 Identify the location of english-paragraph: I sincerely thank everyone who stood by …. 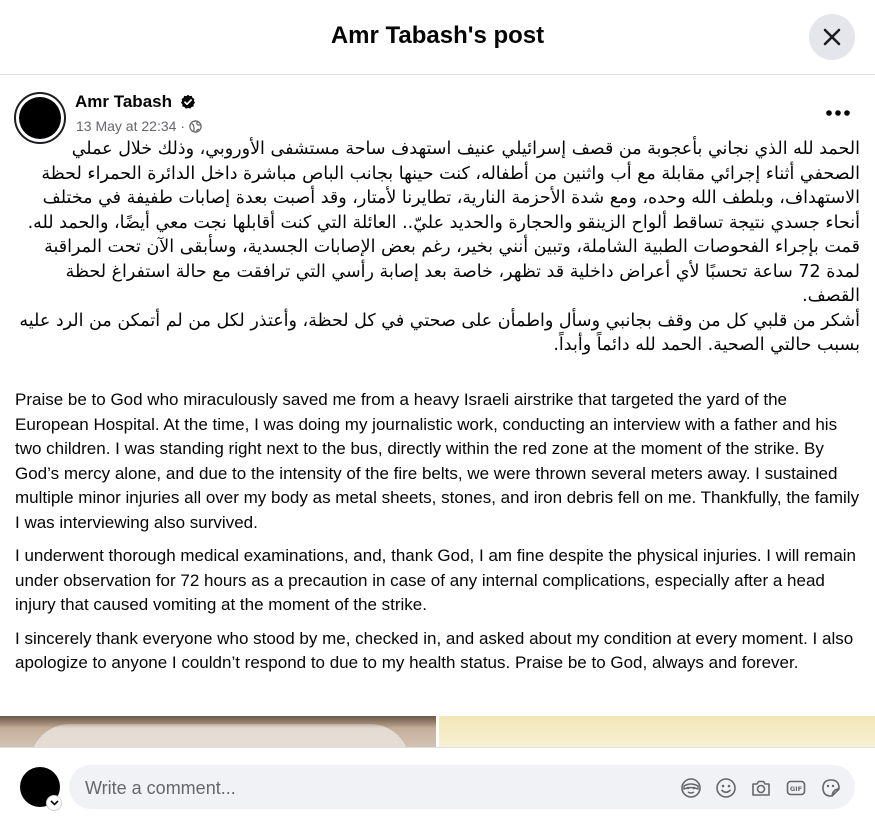
(434, 650).